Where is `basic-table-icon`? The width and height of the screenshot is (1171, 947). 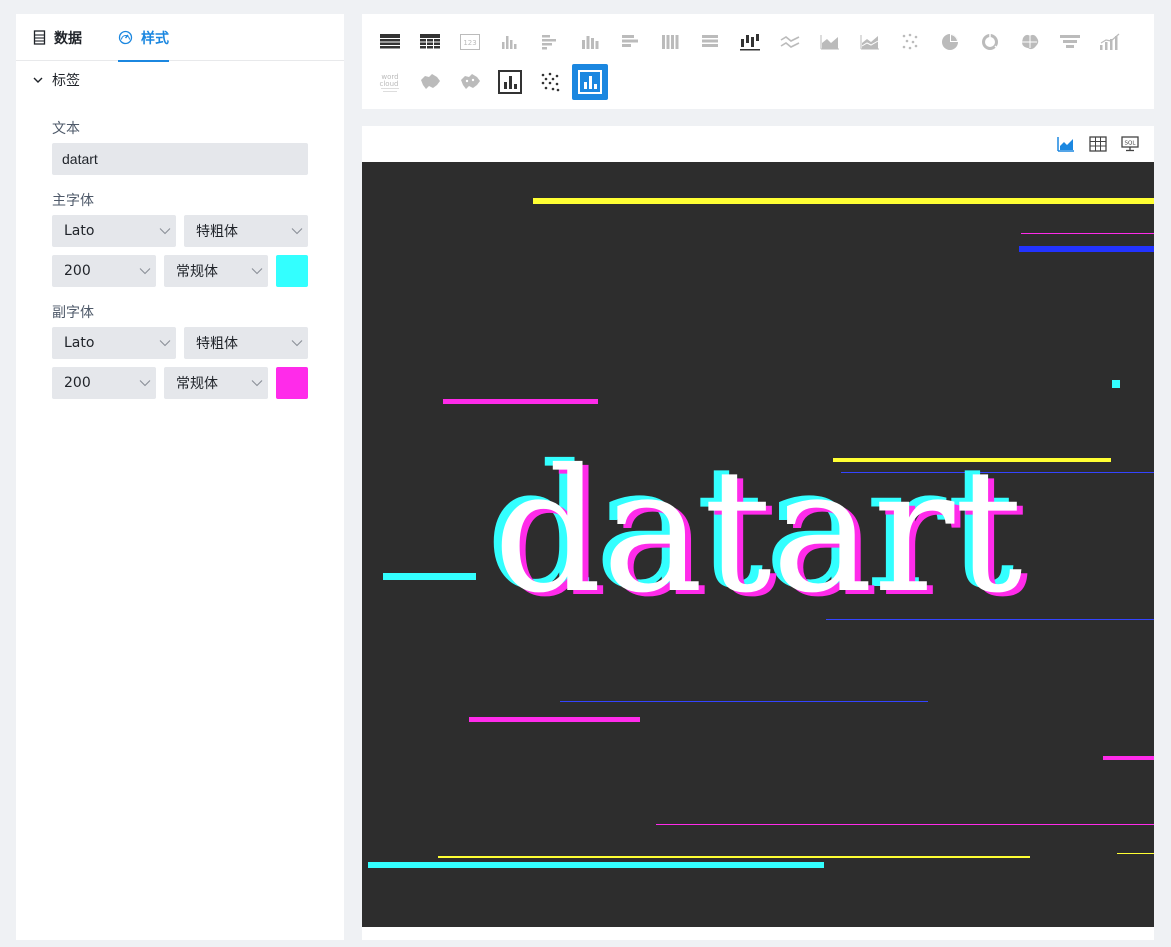 basic-table-icon is located at coordinates (390, 42).